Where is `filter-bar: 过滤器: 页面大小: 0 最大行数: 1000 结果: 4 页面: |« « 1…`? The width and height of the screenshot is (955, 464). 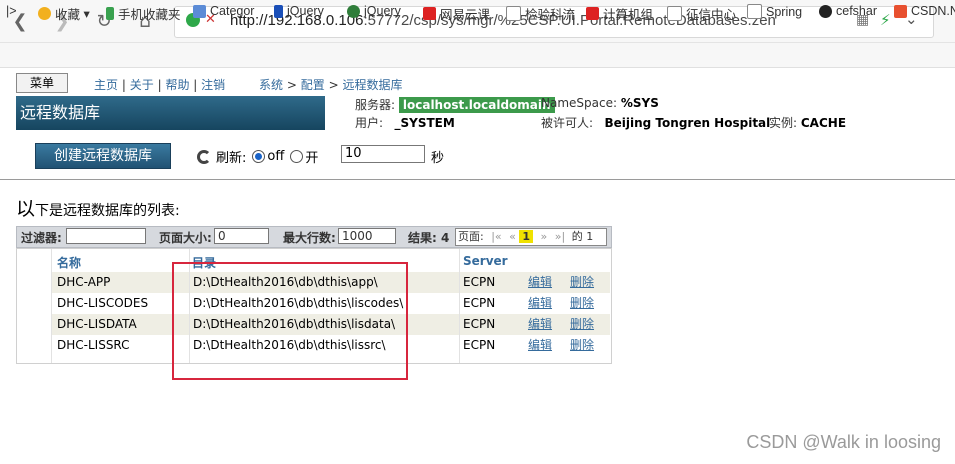
filter-bar: 过滤器: 页面大小: 0 最大行数: 1000 结果: 4 页面: |« « 1… is located at coordinates (314, 237).